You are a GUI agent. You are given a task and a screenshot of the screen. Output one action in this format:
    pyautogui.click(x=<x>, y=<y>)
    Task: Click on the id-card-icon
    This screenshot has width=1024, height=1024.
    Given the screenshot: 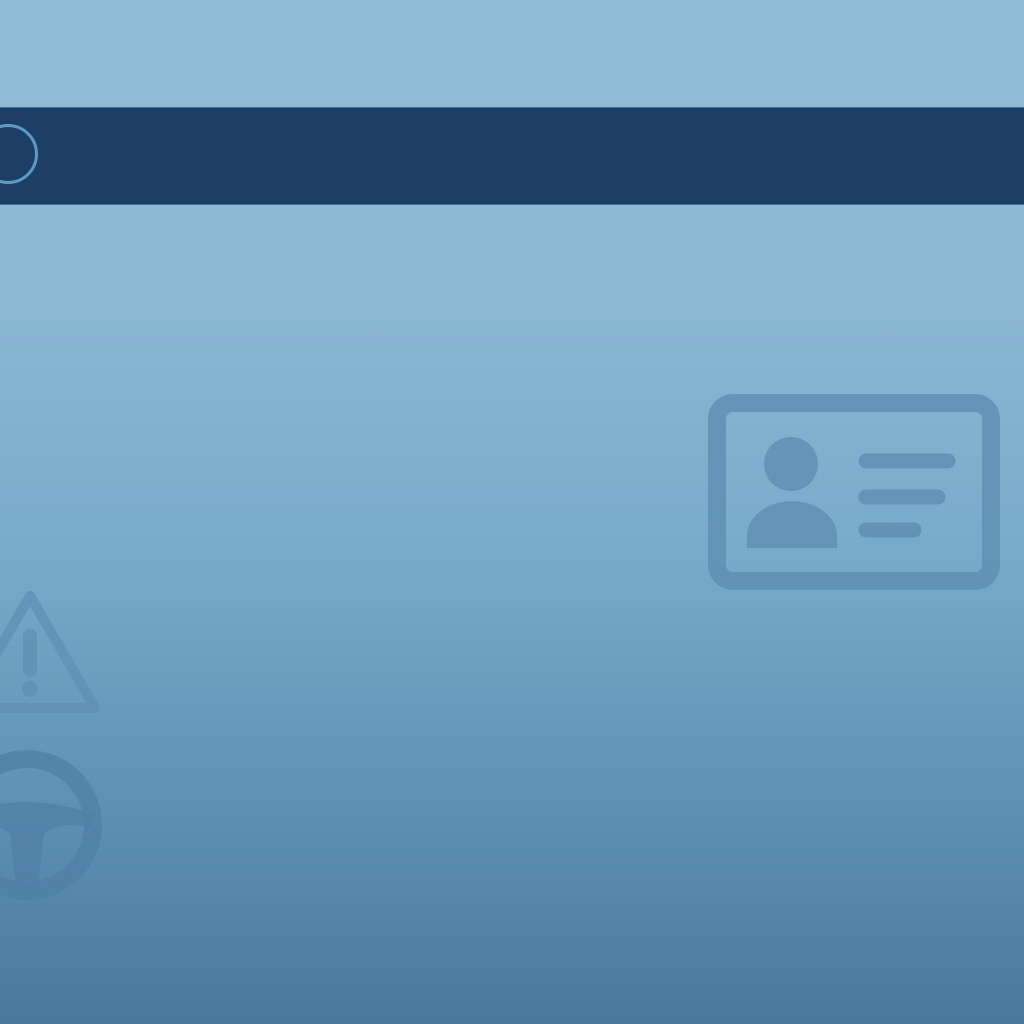 What is the action you would take?
    pyautogui.click(x=854, y=492)
    